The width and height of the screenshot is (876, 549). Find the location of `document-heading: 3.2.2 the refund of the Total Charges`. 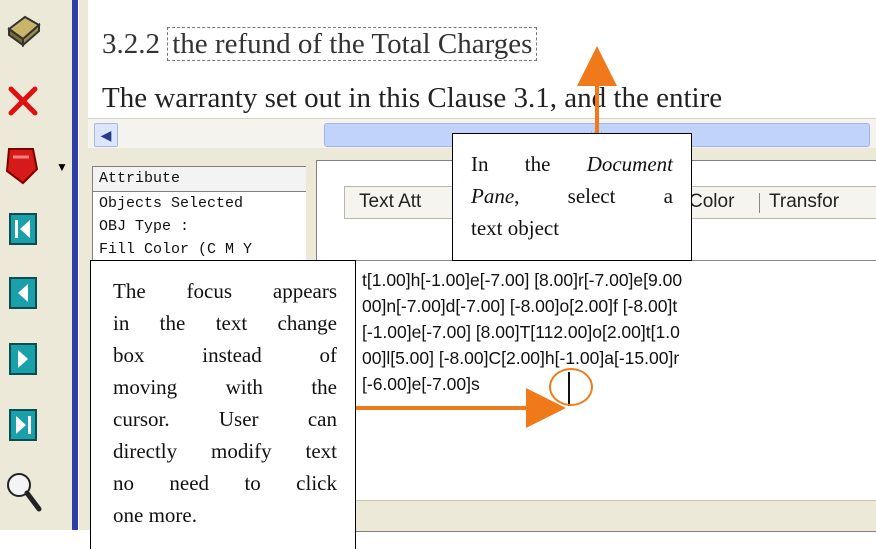

document-heading: 3.2.2 the refund of the Total Charges is located at coordinates (320, 44).